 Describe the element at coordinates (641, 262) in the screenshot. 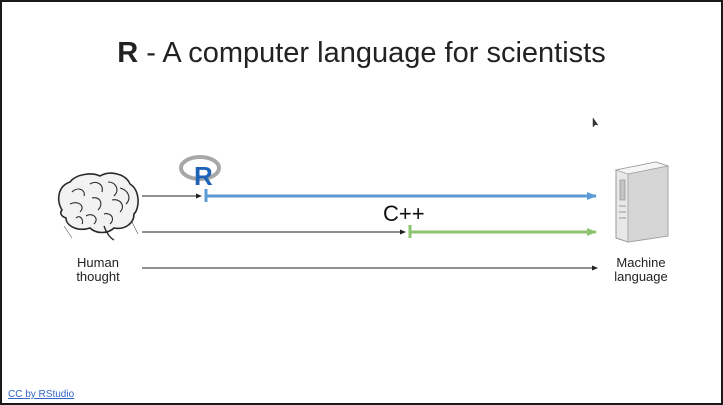

I see `machine-language-line-1: Machine` at that location.